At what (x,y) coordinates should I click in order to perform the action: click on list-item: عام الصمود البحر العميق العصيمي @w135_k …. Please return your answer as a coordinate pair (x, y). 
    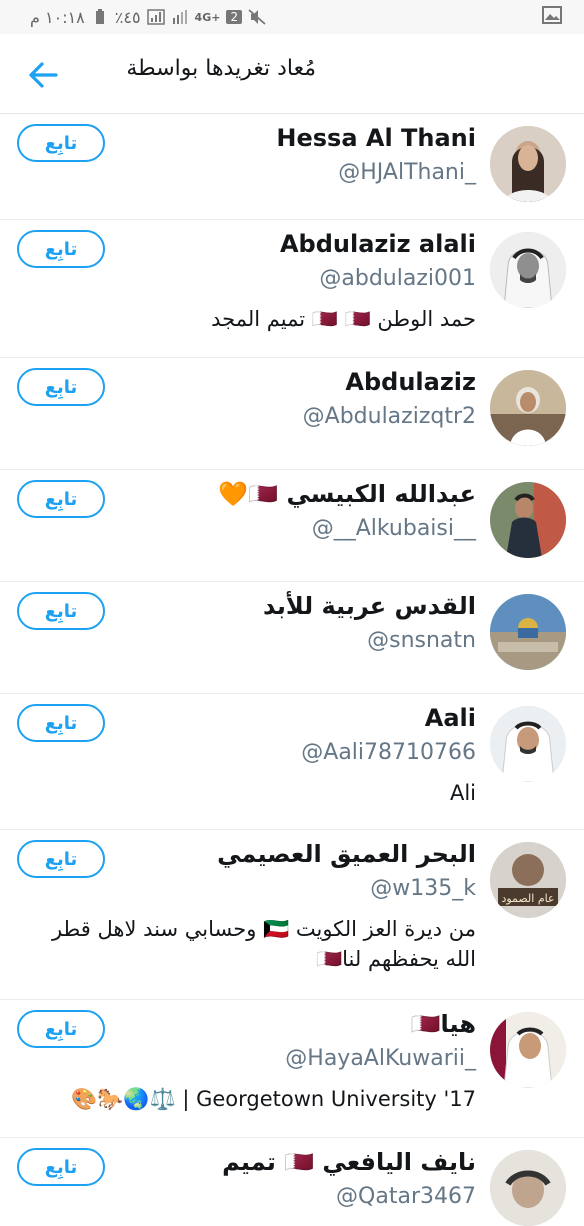
    Looking at the image, I should click on (292, 915).